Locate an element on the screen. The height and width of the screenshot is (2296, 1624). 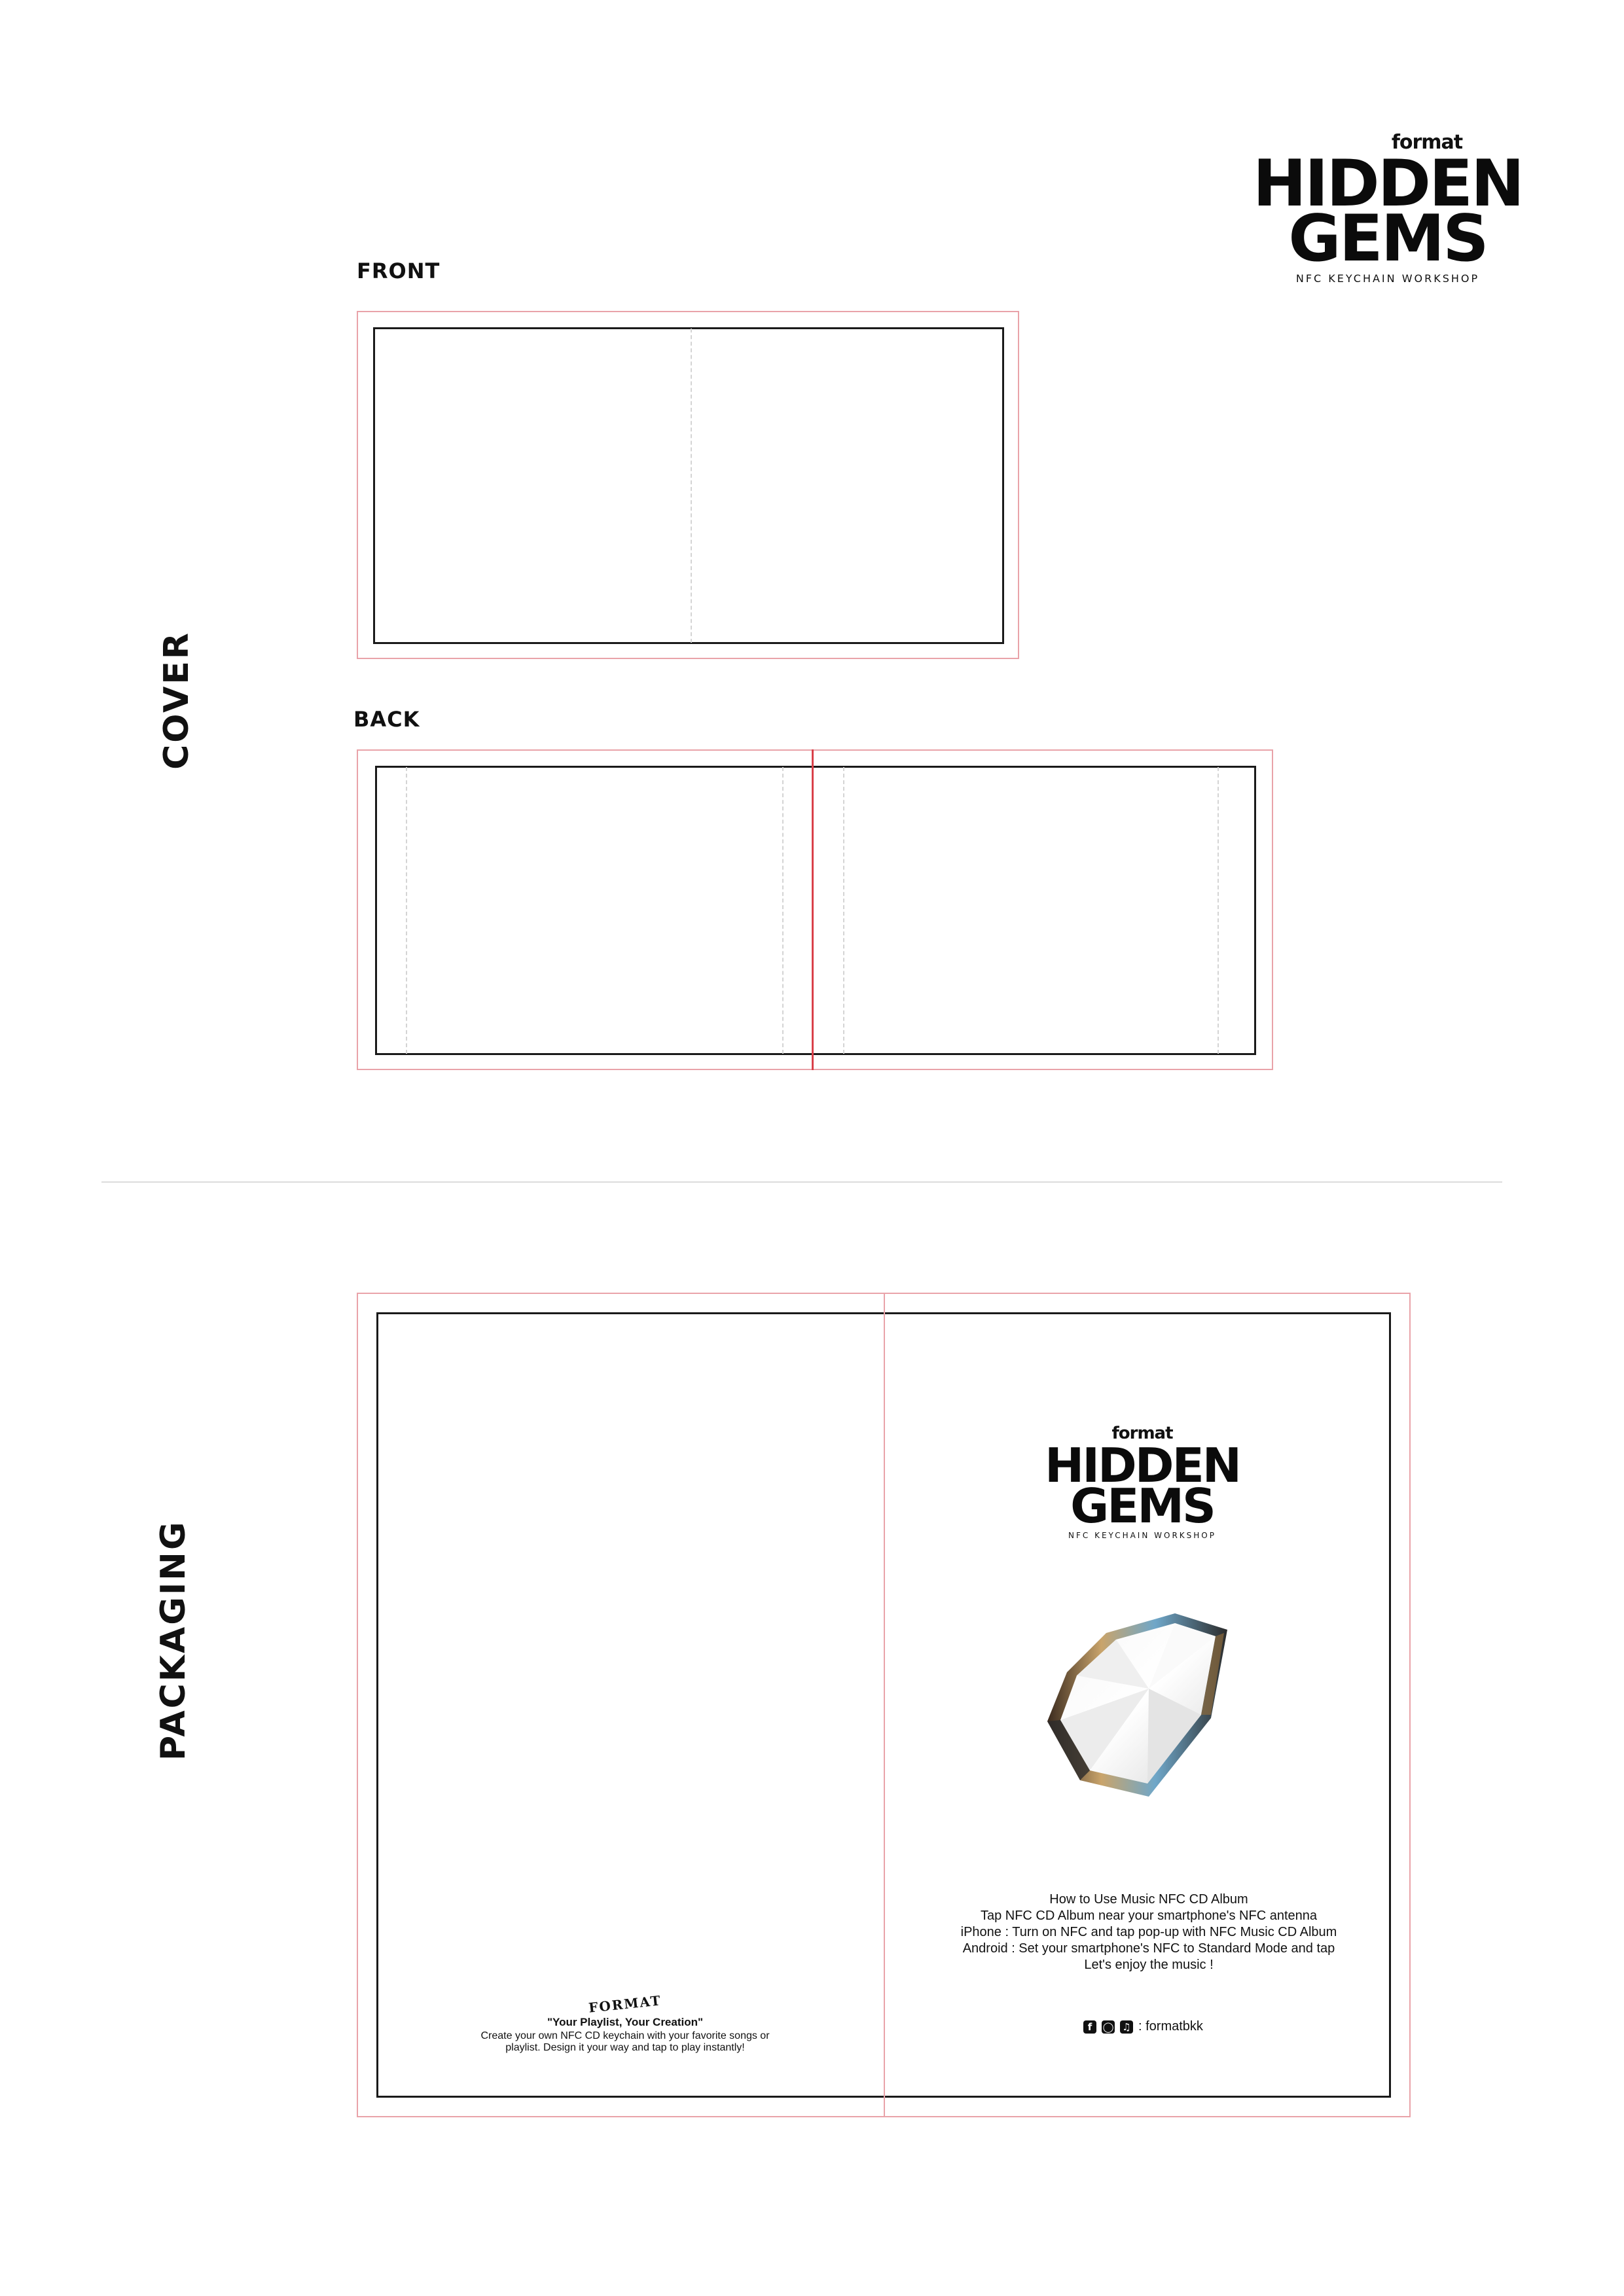
header-logo-subtitle: NFC KEYCHAIN WORKSHOP is located at coordinates (1387, 278).